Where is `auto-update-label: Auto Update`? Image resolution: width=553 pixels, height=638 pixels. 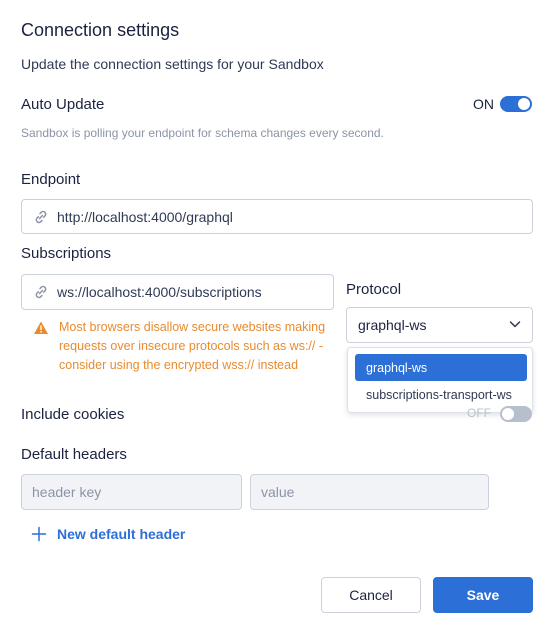
auto-update-label: Auto Update is located at coordinates (63, 104).